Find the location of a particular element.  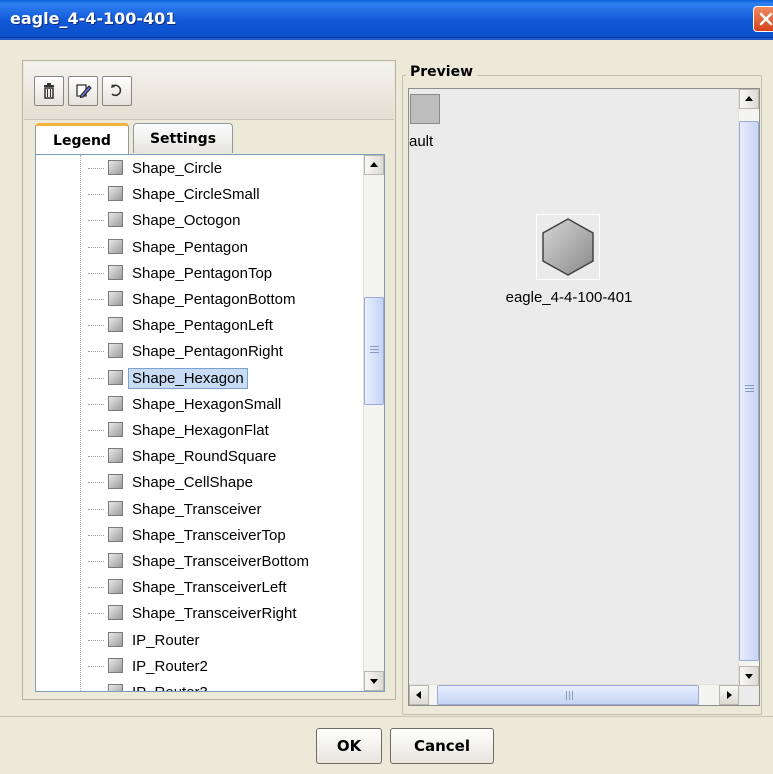

tree-item-label: Shape_TransceiverLeft is located at coordinates (209, 588).